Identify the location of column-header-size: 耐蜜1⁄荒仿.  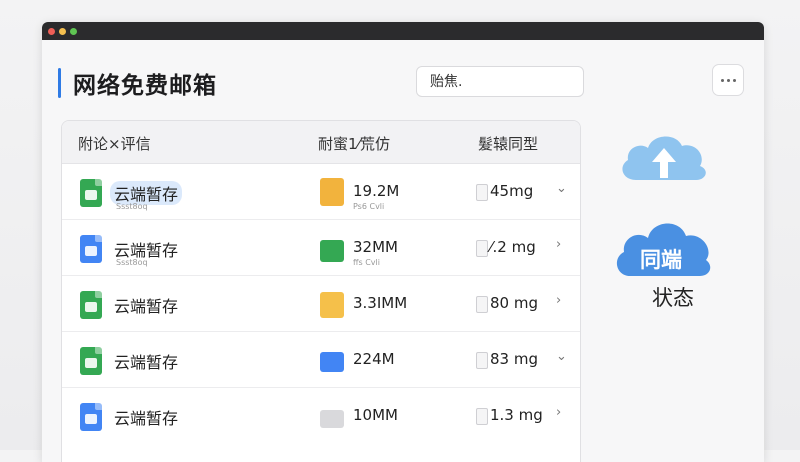
(354, 143).